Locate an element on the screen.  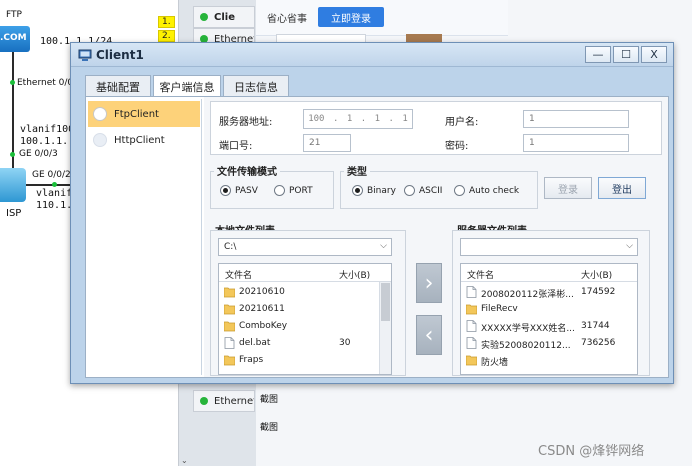
file-name: ComboKey is located at coordinates (263, 326).